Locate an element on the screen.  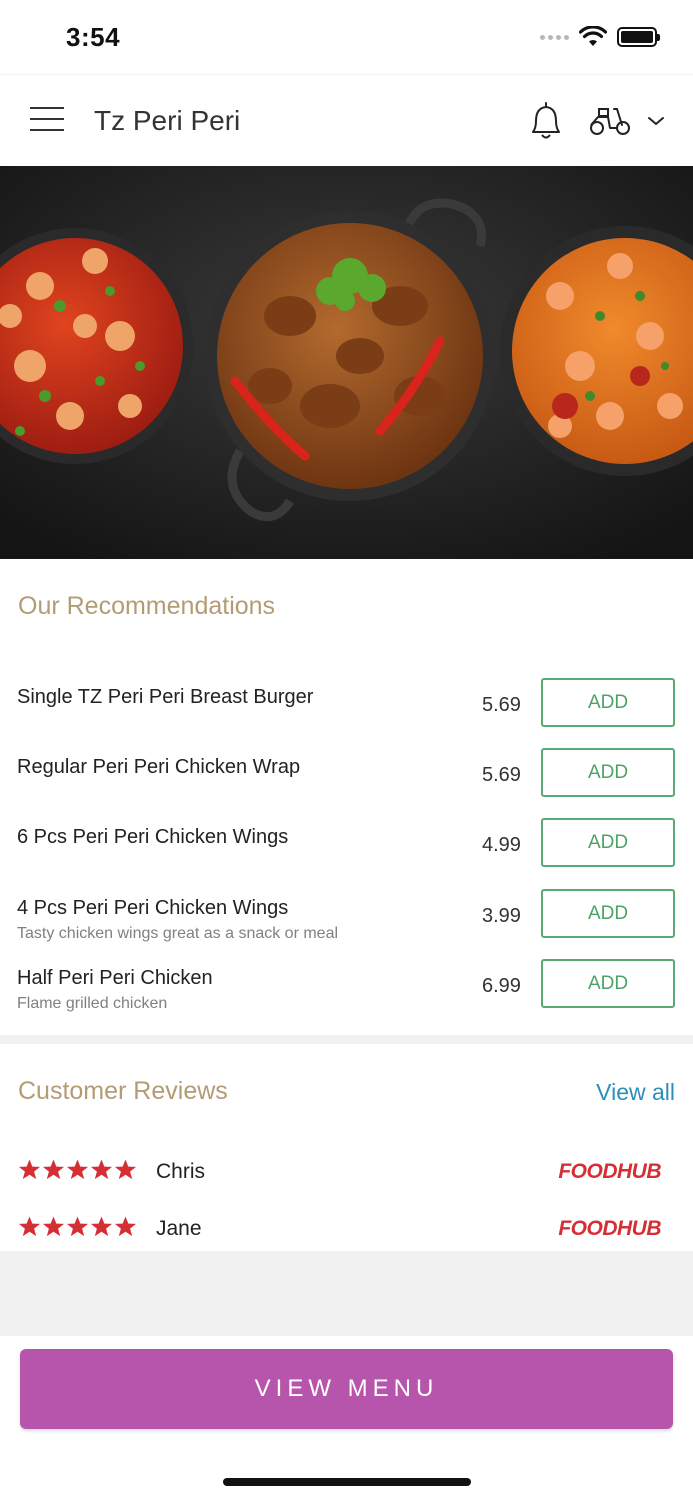
status-icons is located at coordinates (600, 37).